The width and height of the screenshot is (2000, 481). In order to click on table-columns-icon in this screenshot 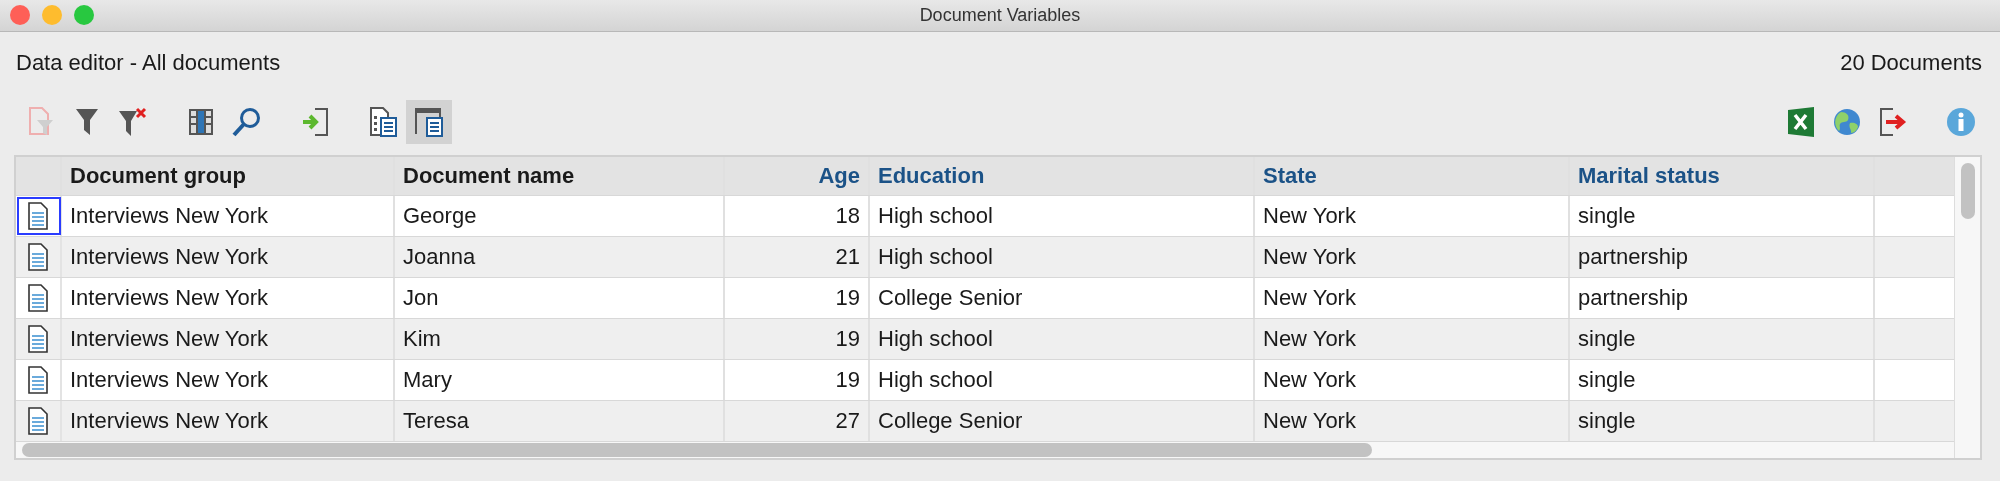, I will do `click(201, 122)`.